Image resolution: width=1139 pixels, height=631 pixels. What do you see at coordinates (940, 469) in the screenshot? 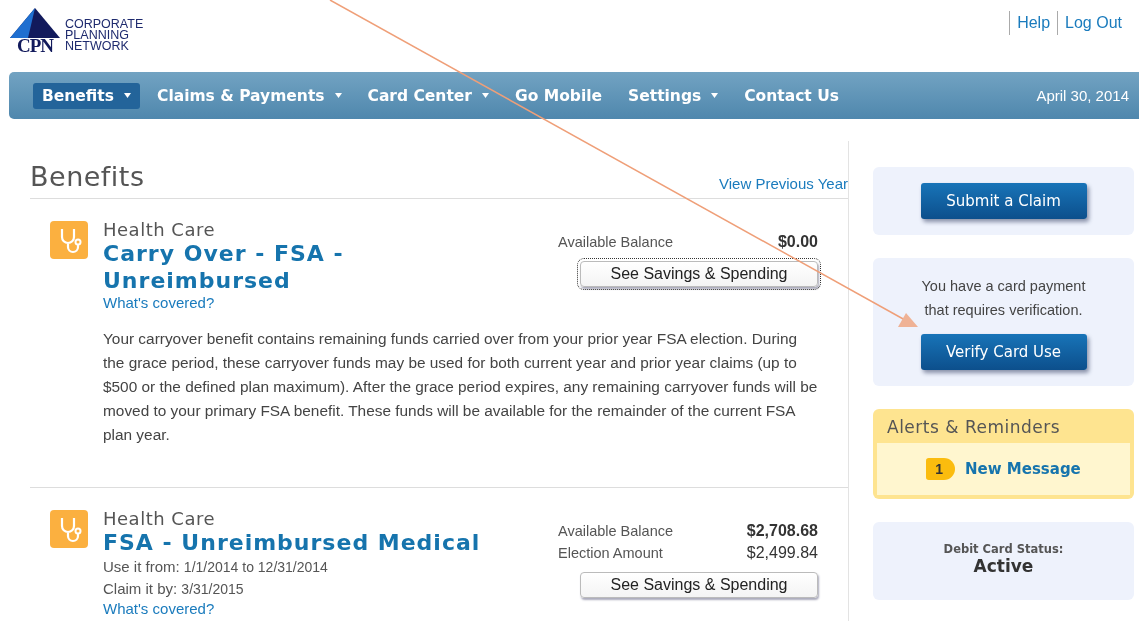
I see `message-count: 1` at bounding box center [940, 469].